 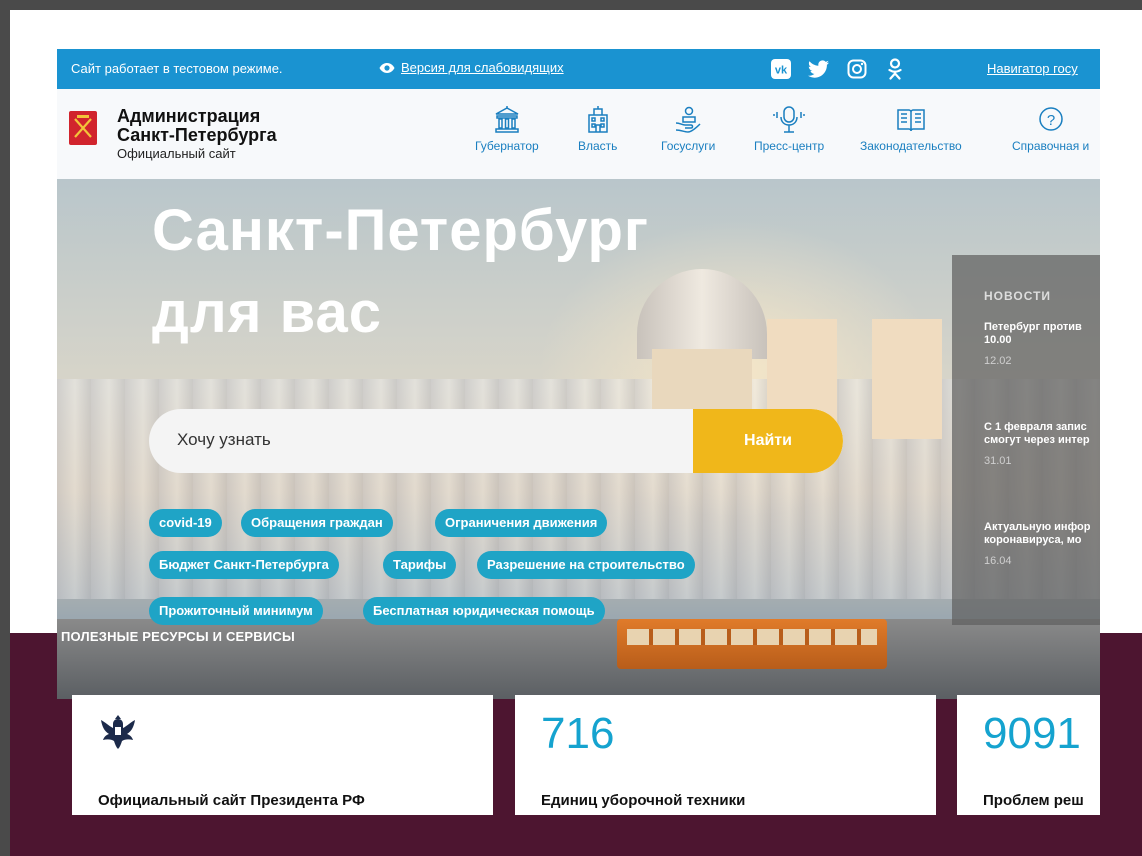 What do you see at coordinates (768, 441) in the screenshot?
I see `search-button: Найти` at bounding box center [768, 441].